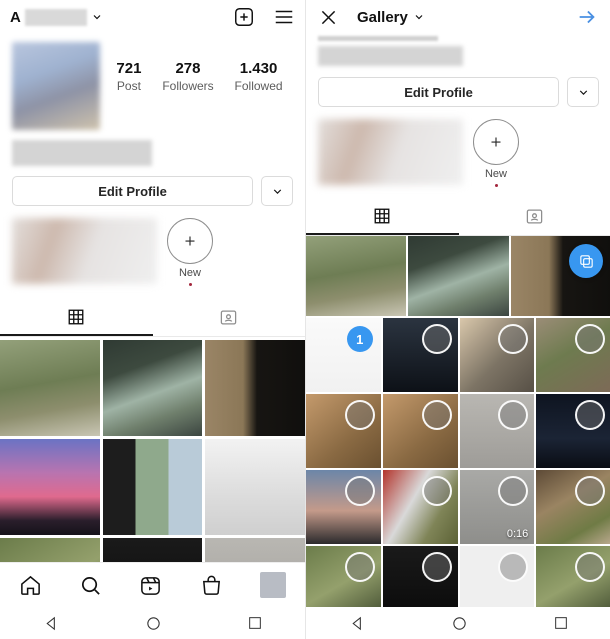 This screenshot has width=610, height=639. What do you see at coordinates (90, 585) in the screenshot?
I see `search-icon` at bounding box center [90, 585].